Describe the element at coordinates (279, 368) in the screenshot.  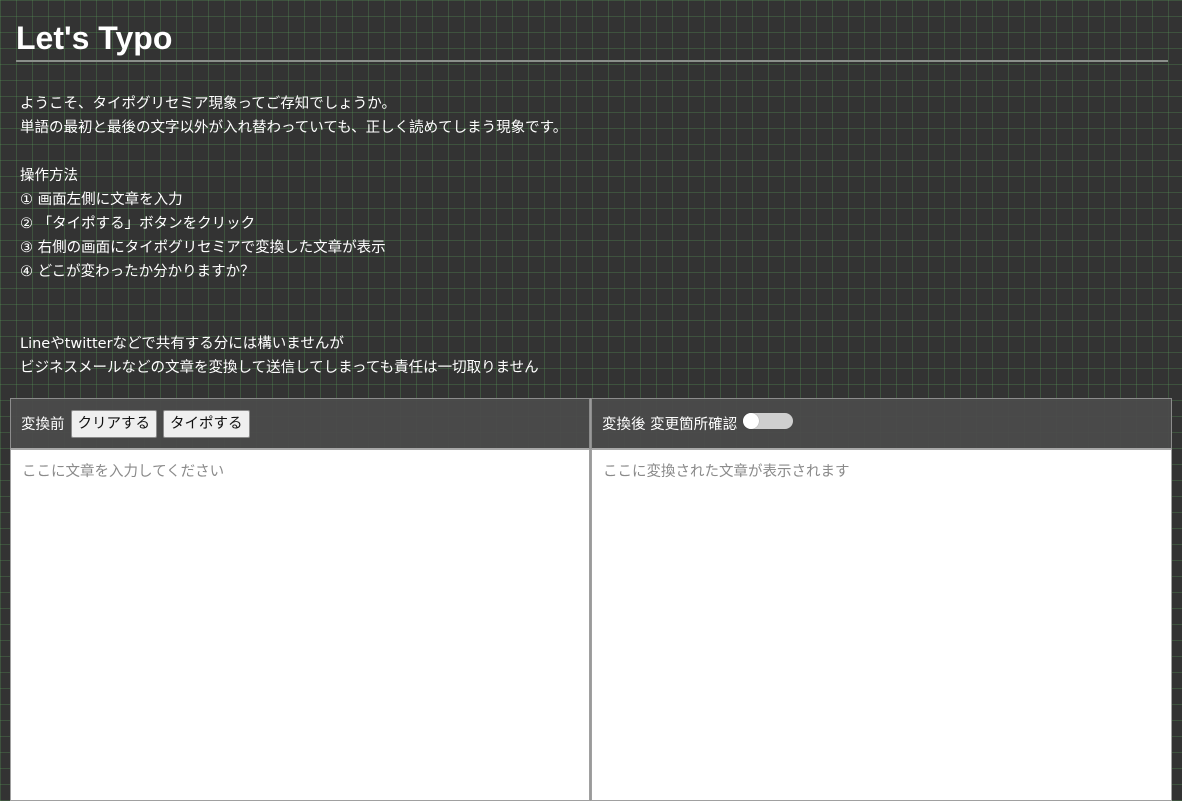
I see `disclaimer-line-2: ビジネスメールなどの文章を変換して送信してしまっても責任は一切取りません` at that location.